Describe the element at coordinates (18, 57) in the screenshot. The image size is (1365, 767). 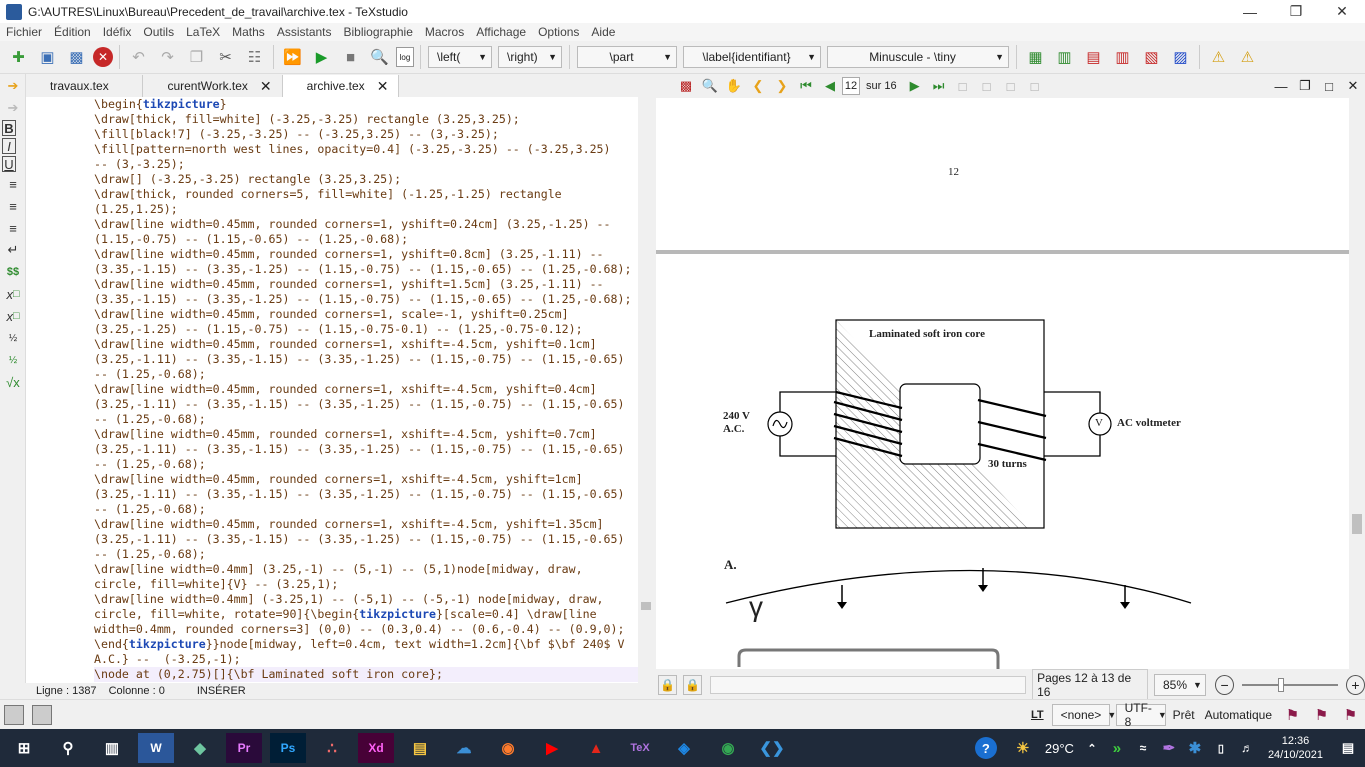
I see `new-file-icon: ✚` at that location.